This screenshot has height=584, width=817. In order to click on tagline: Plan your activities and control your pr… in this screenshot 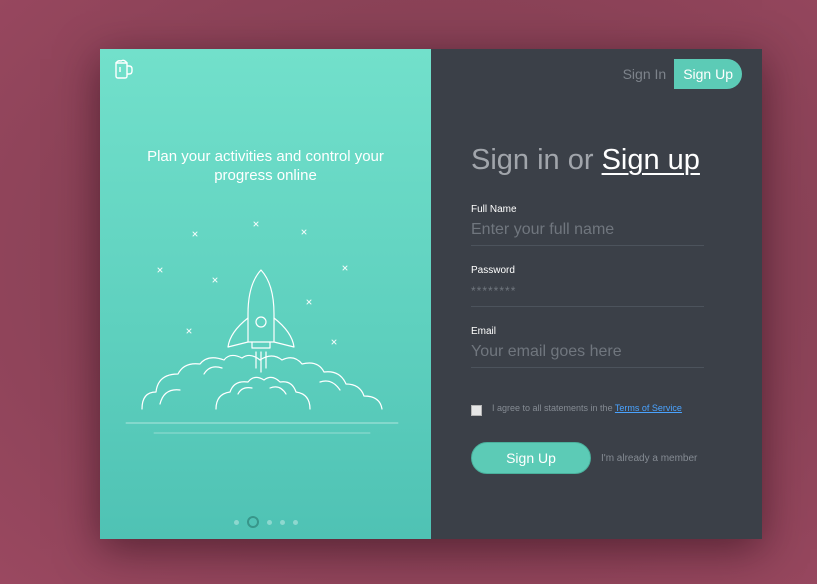, I will do `click(265, 166)`.